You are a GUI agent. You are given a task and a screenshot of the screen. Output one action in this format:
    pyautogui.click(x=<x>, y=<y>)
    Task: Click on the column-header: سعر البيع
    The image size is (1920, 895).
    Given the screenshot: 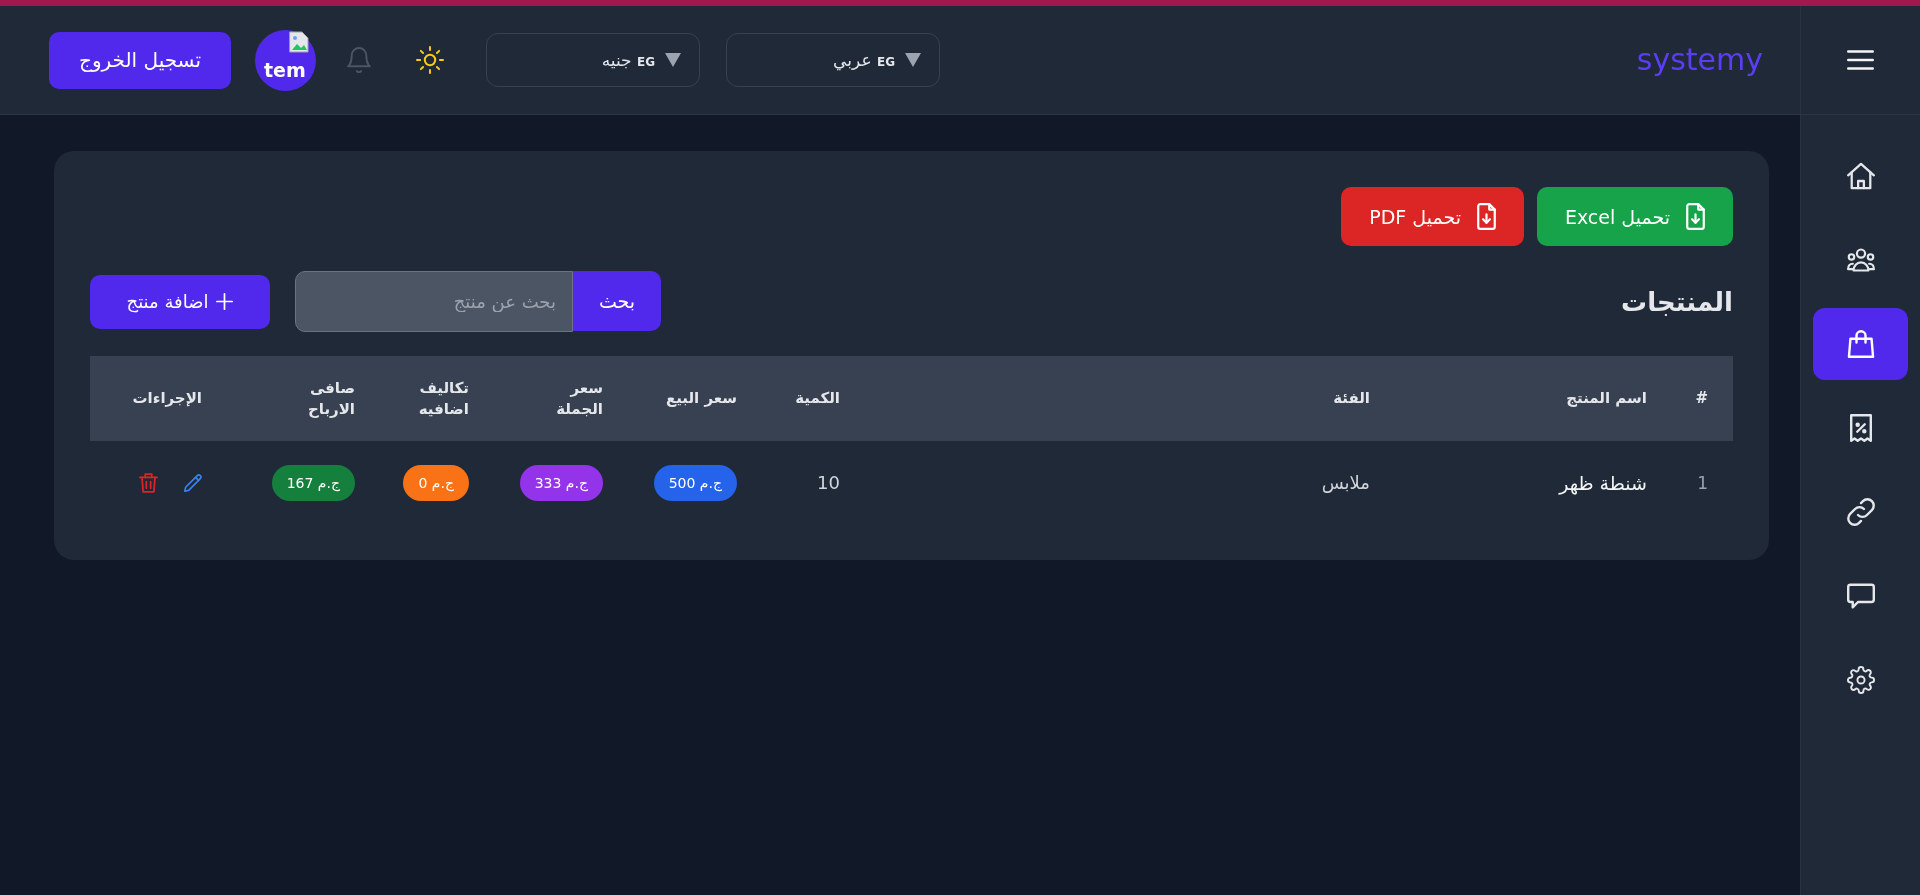 What is the action you would take?
    pyautogui.click(x=701, y=398)
    